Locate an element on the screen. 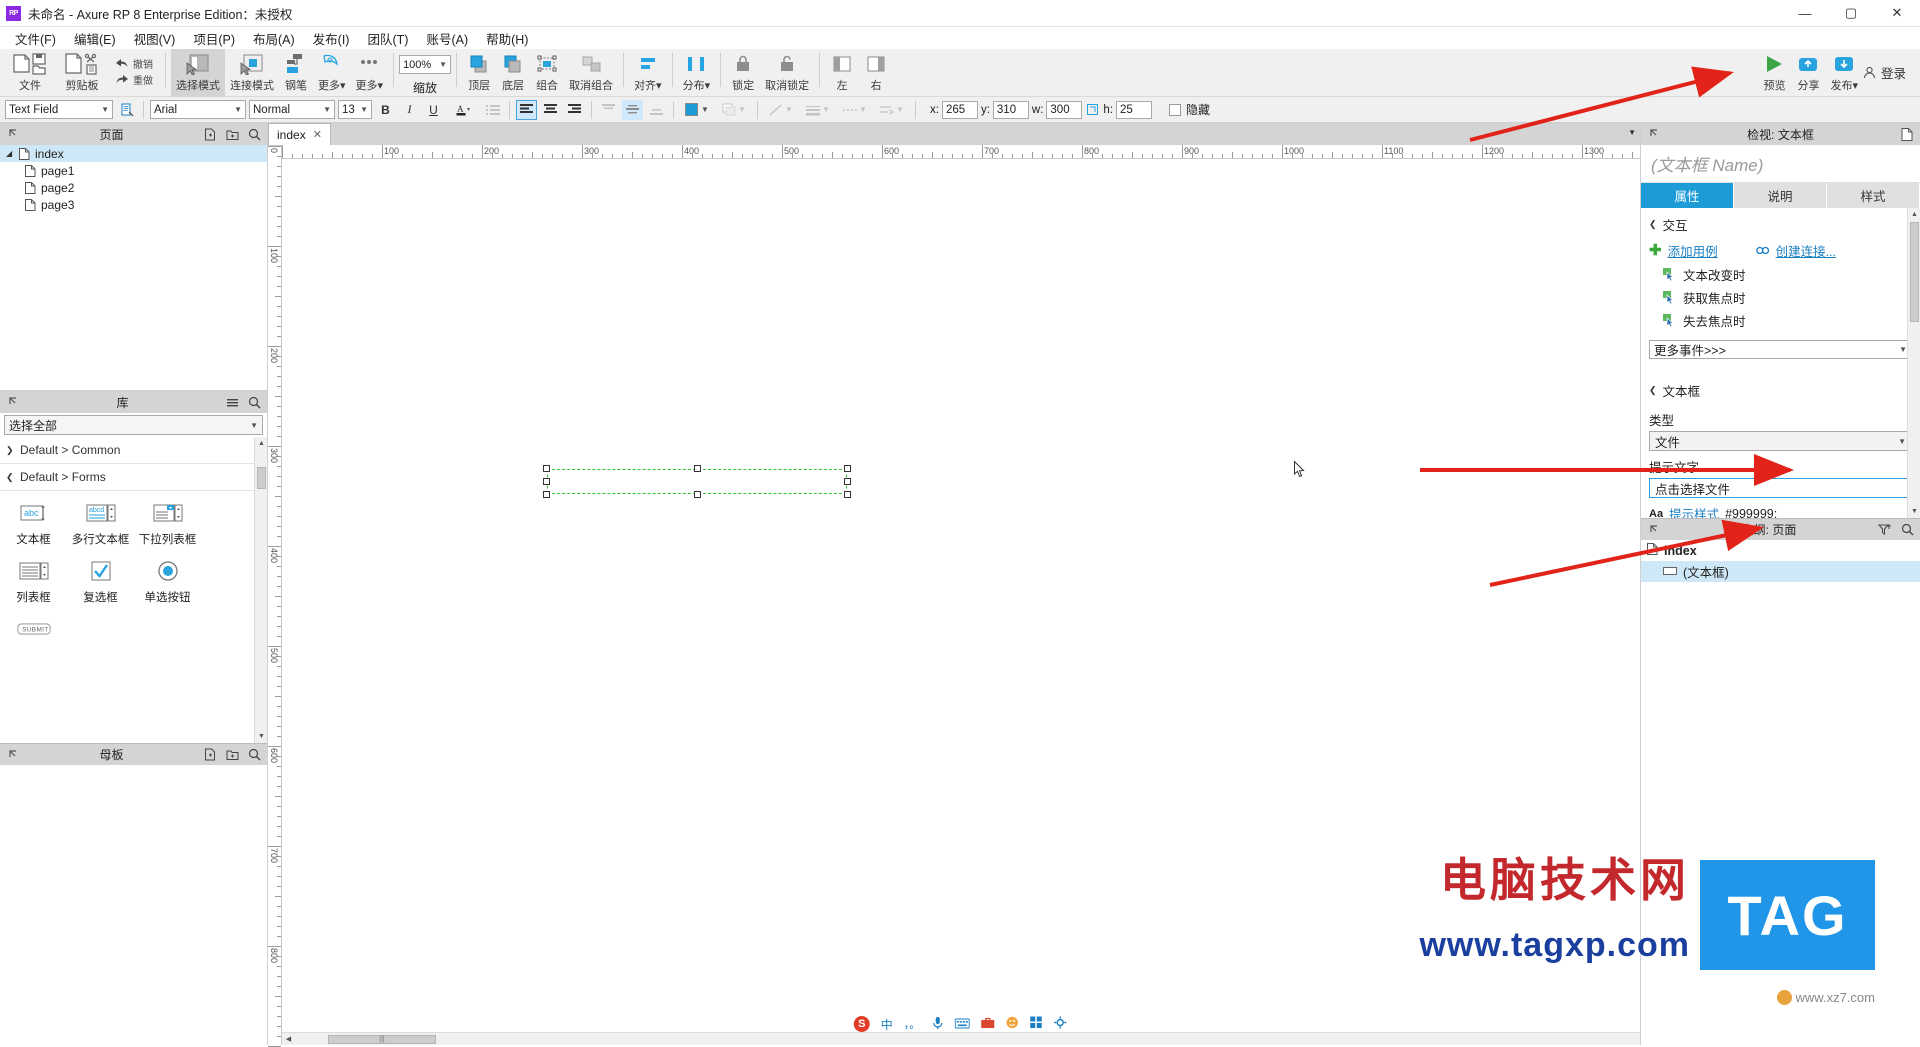 The height and width of the screenshot is (1047, 1920). page-tree-item-page1: page1 is located at coordinates (133, 170).